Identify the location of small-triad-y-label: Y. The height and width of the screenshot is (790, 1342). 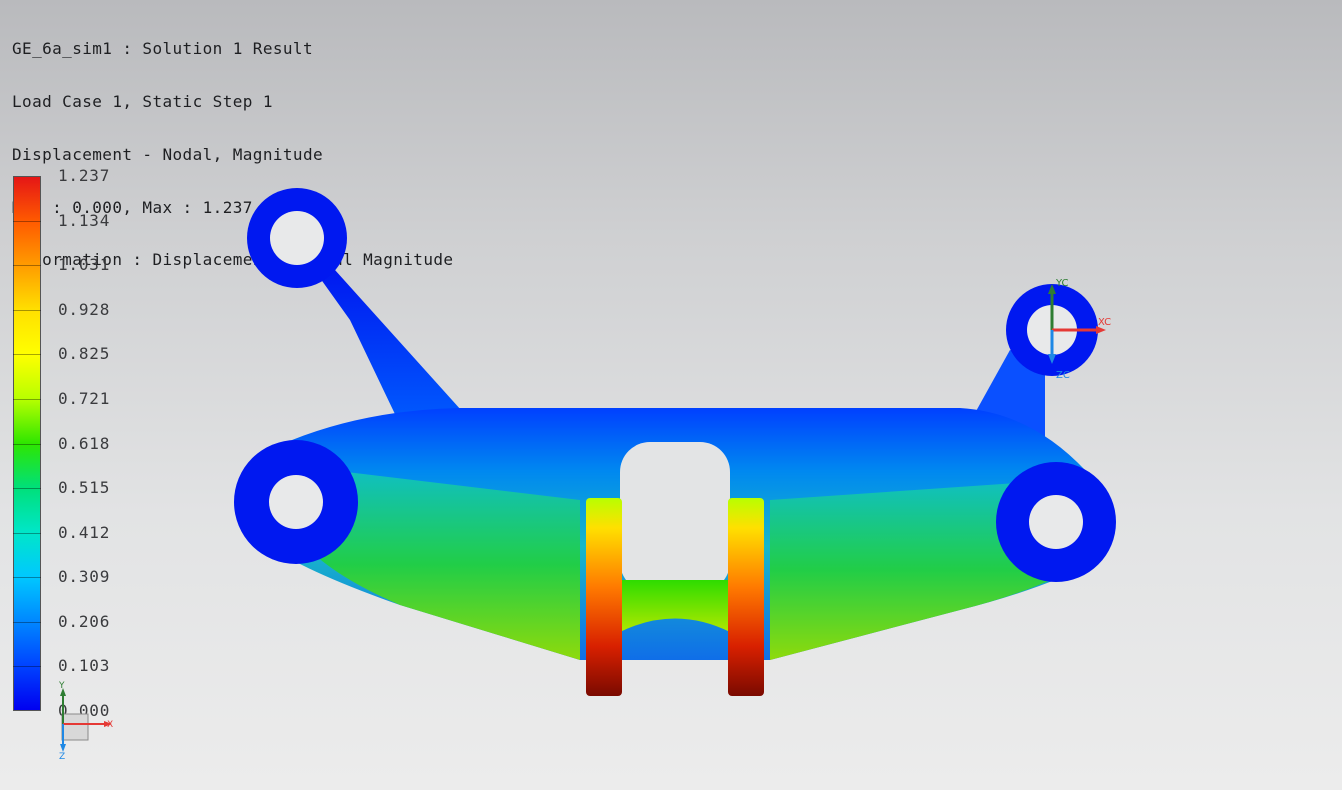
(61, 686).